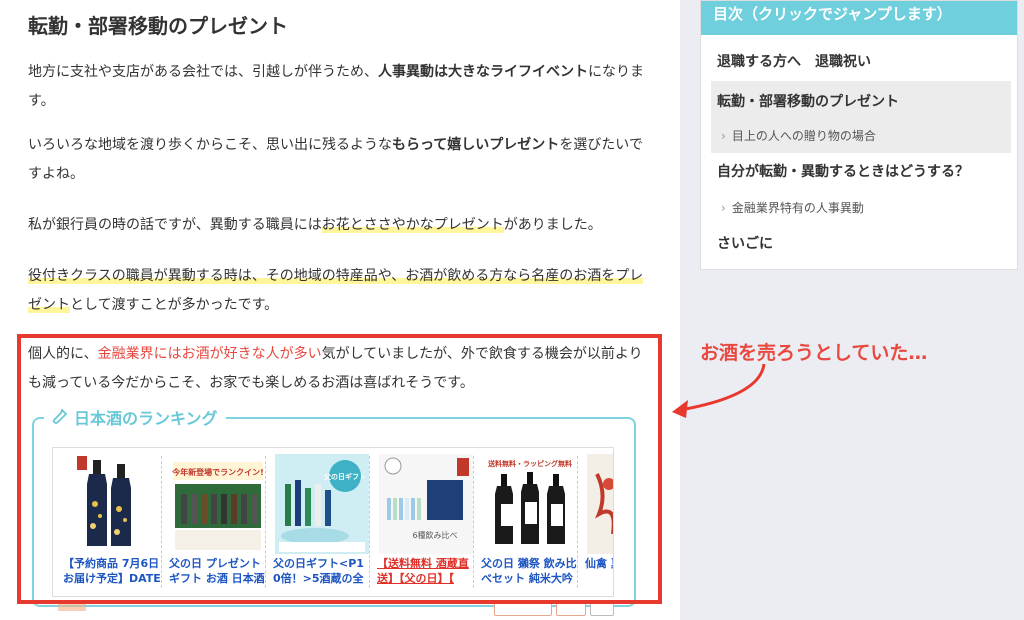  What do you see at coordinates (808, 101) in the screenshot?
I see `toc-item-transfer-gift: 転勤・部署移動のプレゼント` at bounding box center [808, 101].